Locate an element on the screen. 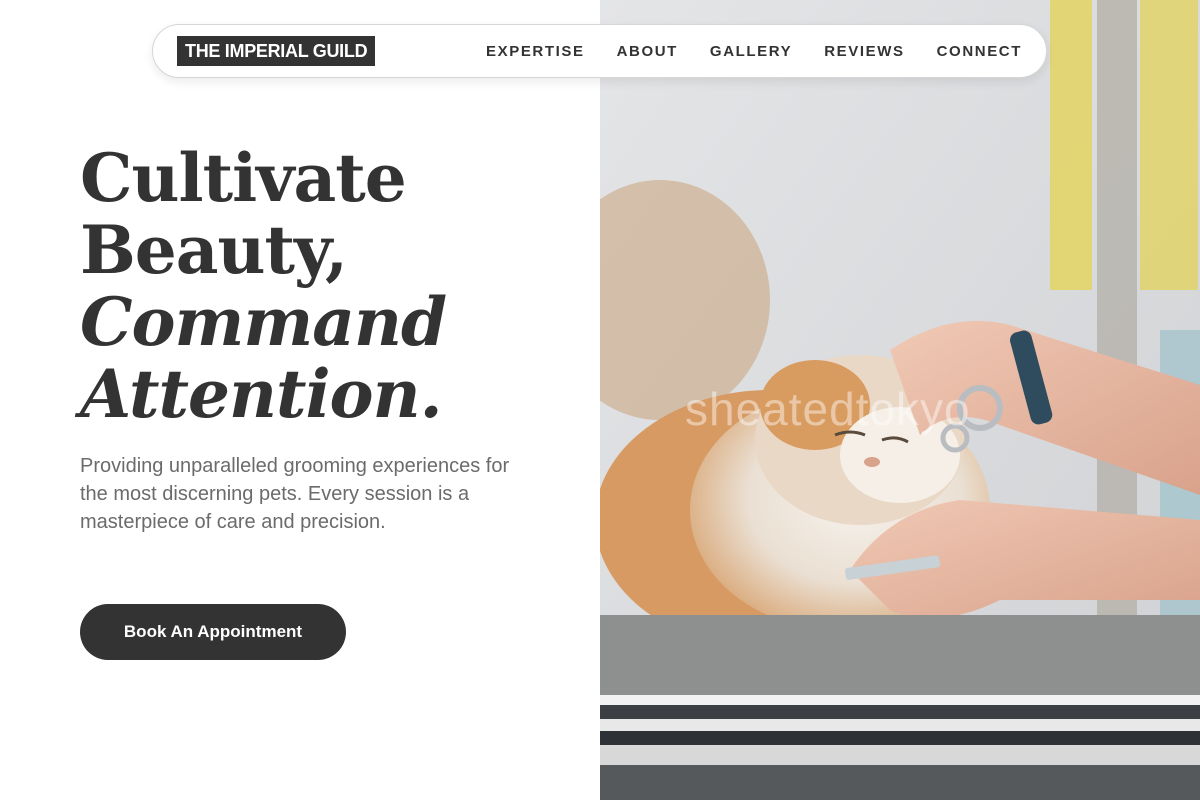  image-watermark: sheatedtokyo is located at coordinates (828, 409).